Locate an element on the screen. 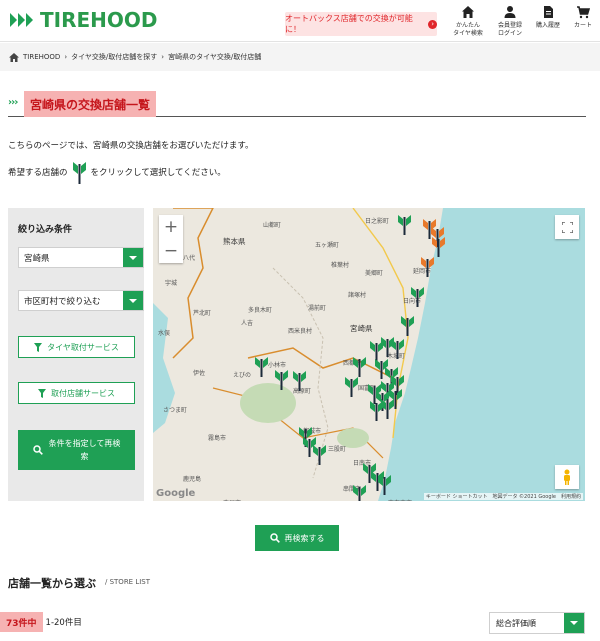  map-place-label: 椎葉村 is located at coordinates (340, 265).